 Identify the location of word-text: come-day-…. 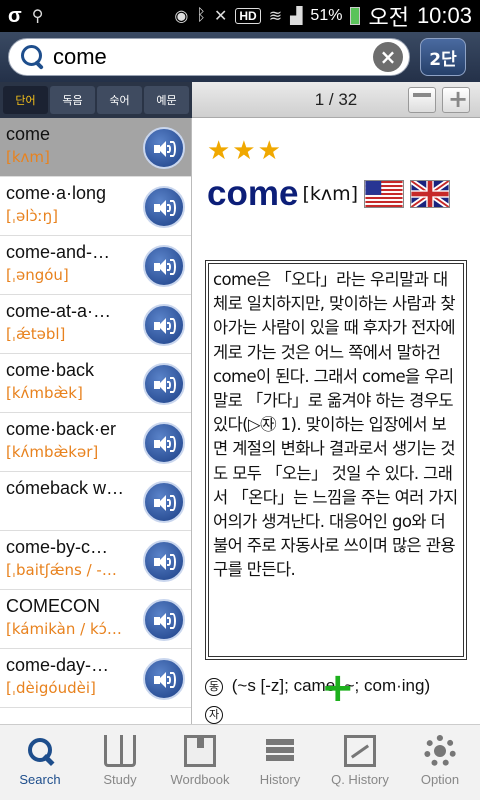
(58, 665).